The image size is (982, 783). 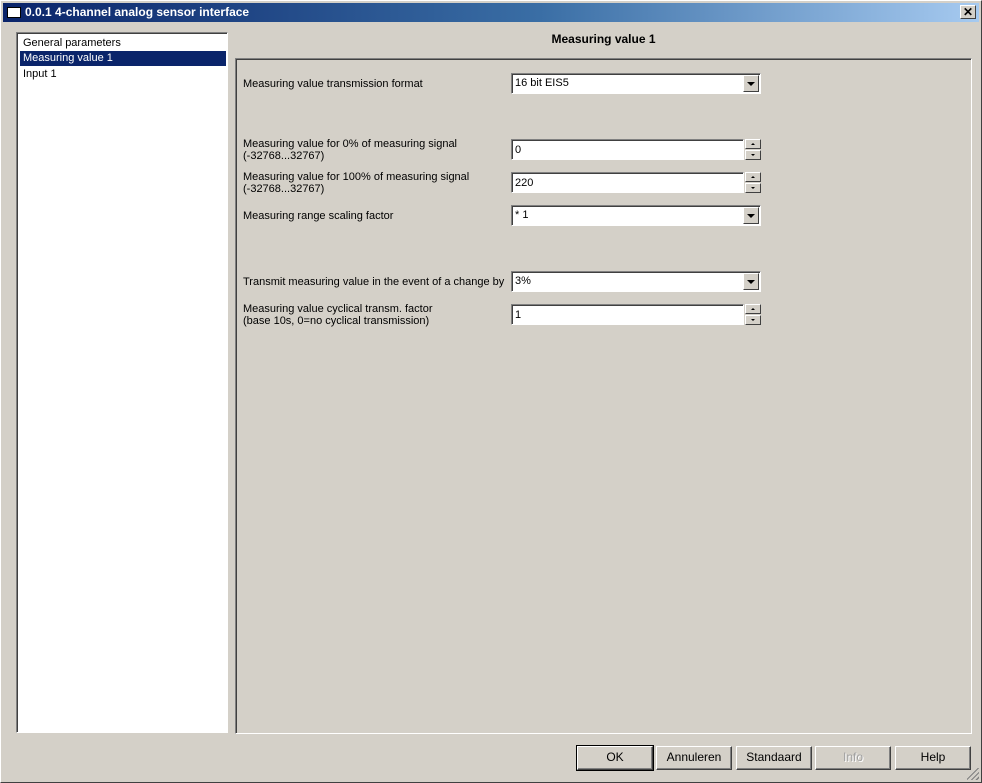 What do you see at coordinates (603, 39) in the screenshot?
I see `panel-title: Measuring value 1` at bounding box center [603, 39].